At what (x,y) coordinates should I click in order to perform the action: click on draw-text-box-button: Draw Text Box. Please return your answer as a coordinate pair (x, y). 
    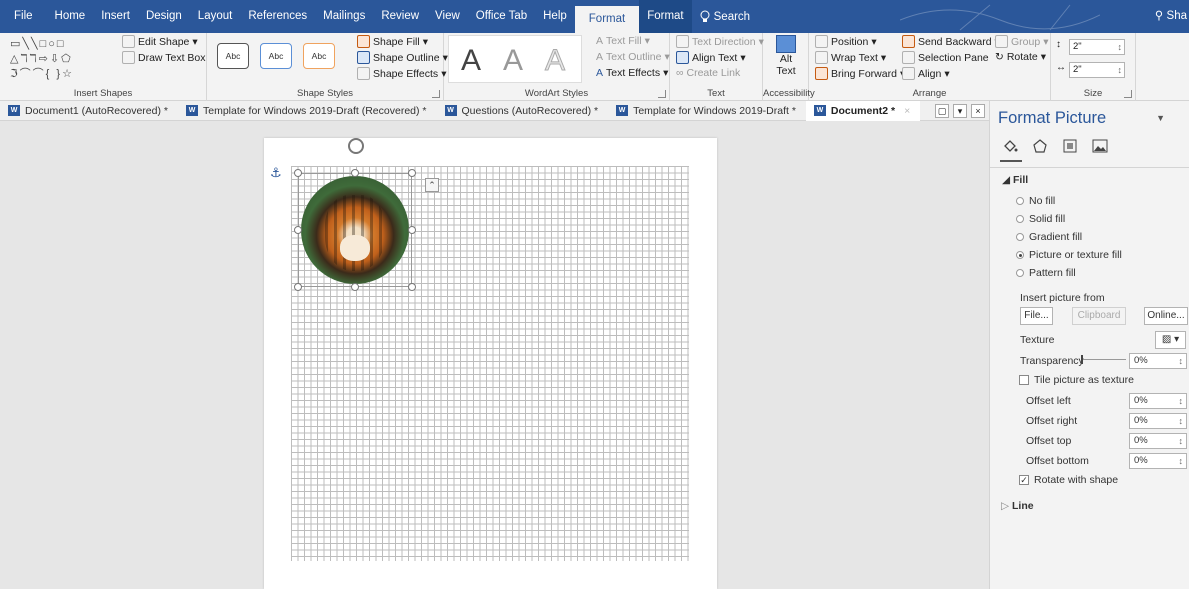
    Looking at the image, I should click on (164, 57).